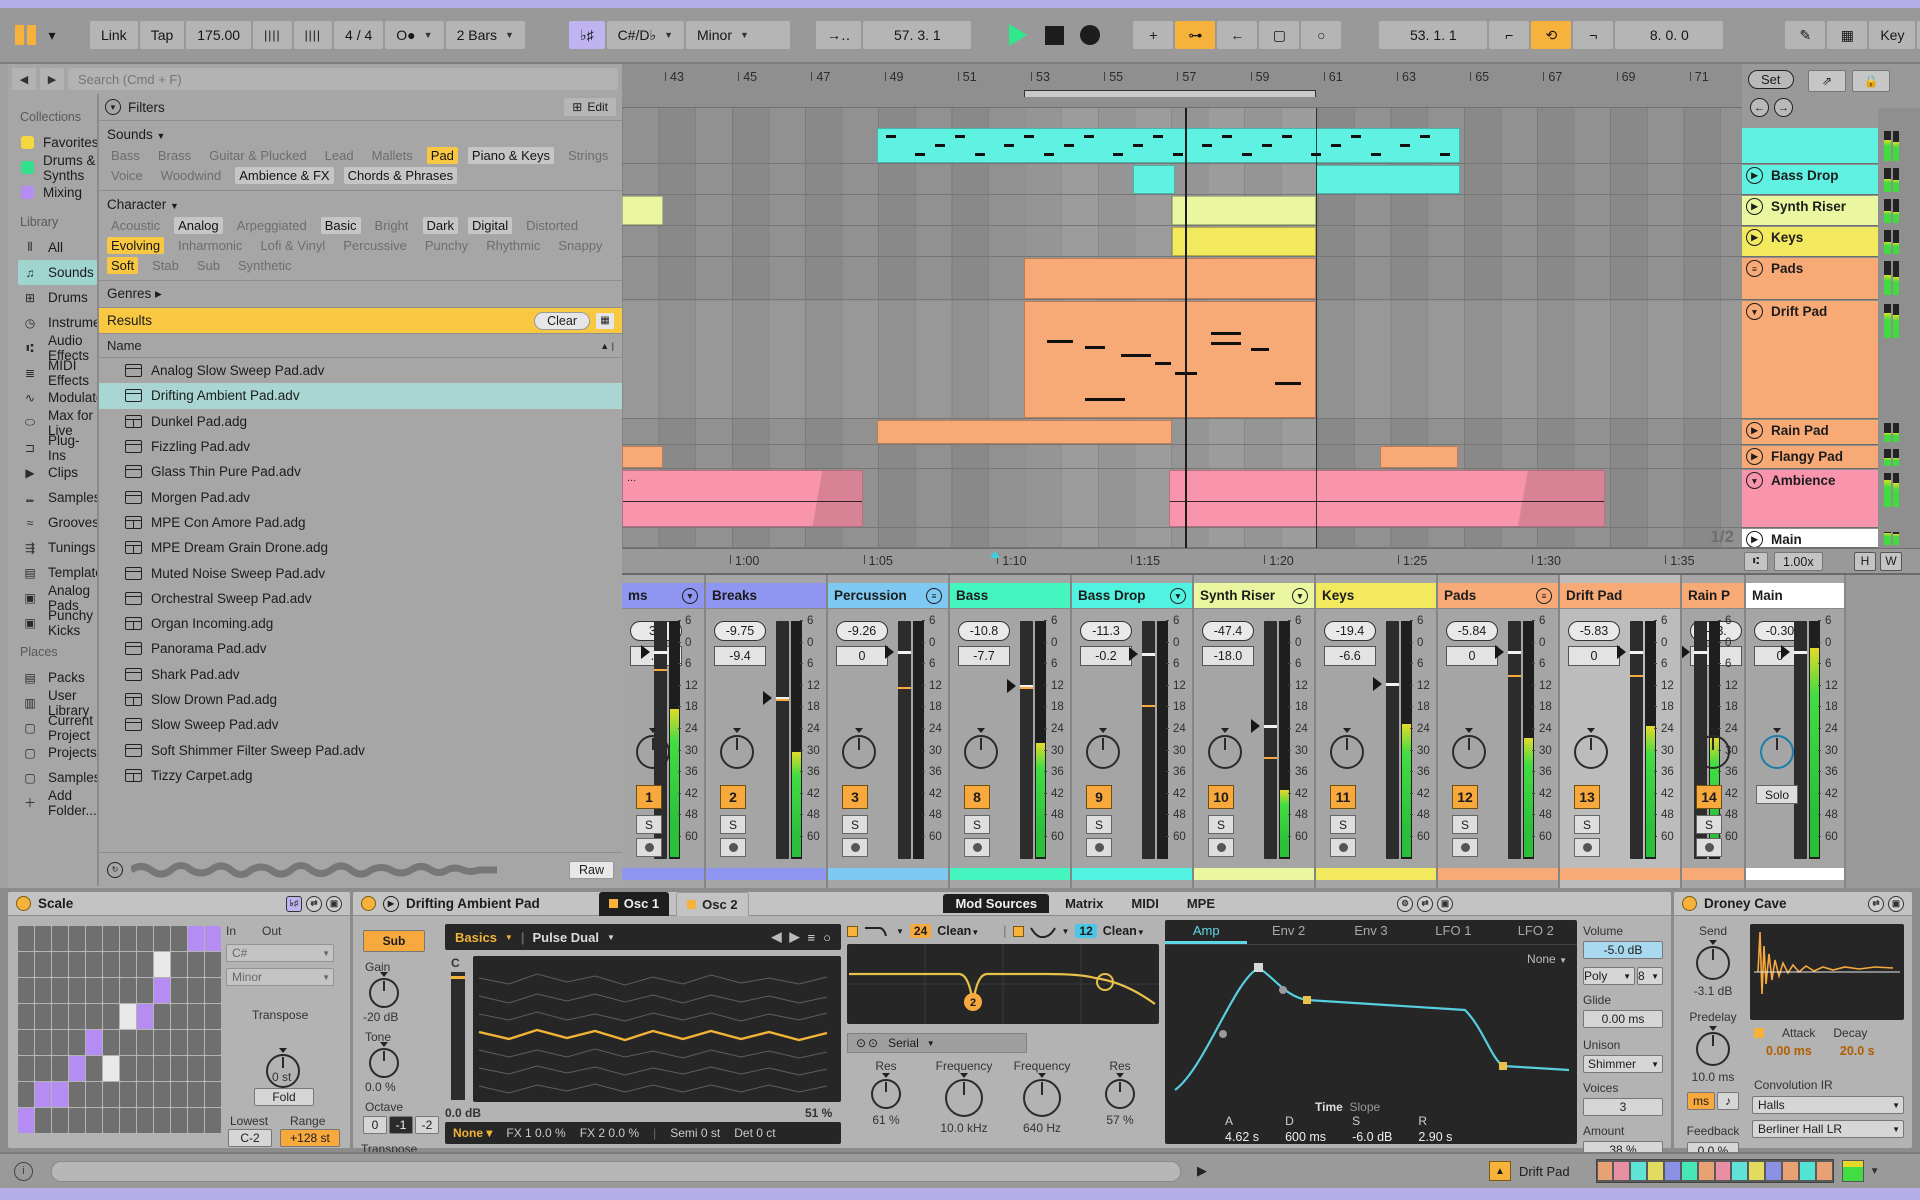  What do you see at coordinates (1465, 797) in the screenshot?
I see `track-number: 12` at bounding box center [1465, 797].